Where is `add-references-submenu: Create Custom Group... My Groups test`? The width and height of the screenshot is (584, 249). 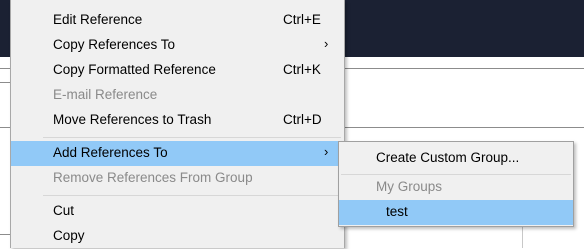
add-references-submenu: Create Custom Group... My Groups test is located at coordinates (456, 184).